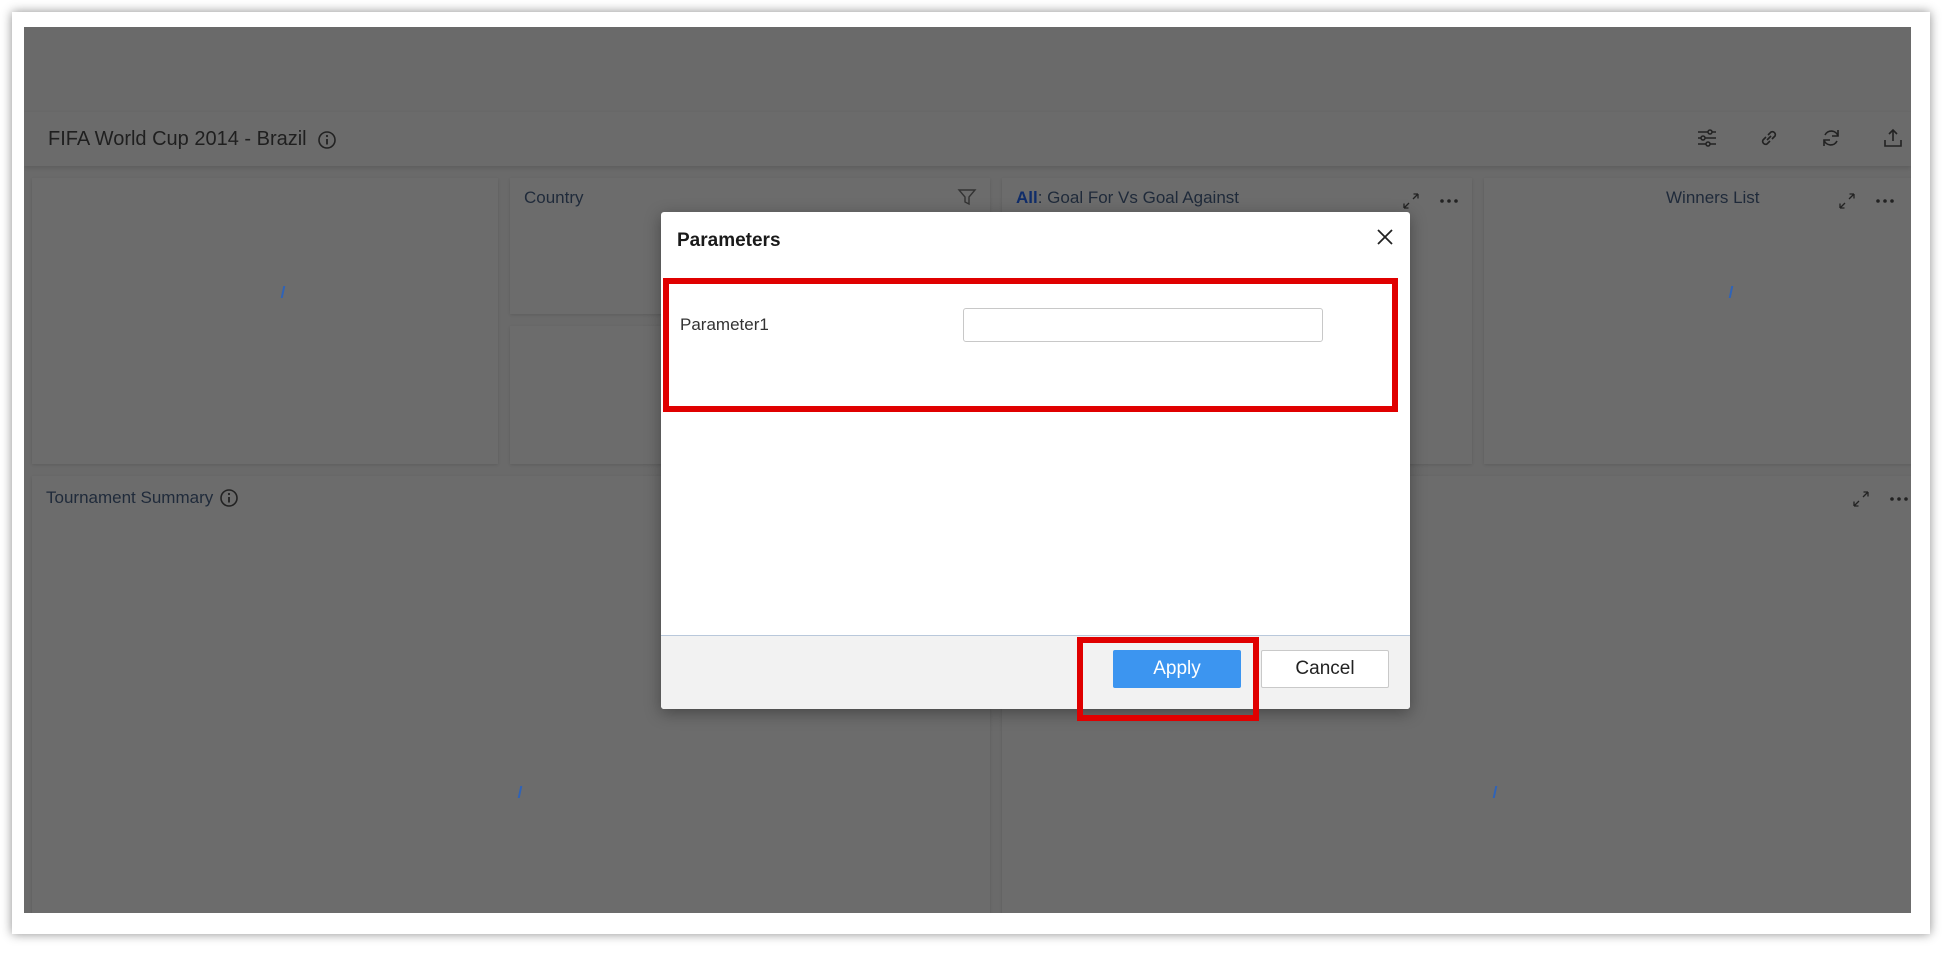 The image size is (1950, 954). I want to click on export-icon, so click(1893, 138).